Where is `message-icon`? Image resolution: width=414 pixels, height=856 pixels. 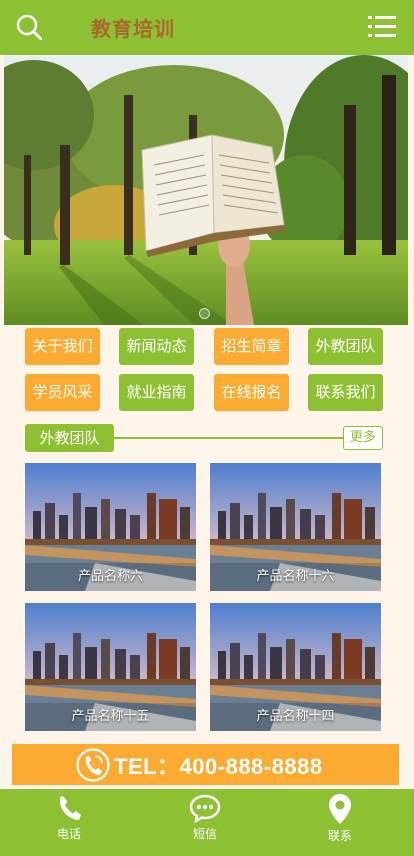
message-icon is located at coordinates (205, 808).